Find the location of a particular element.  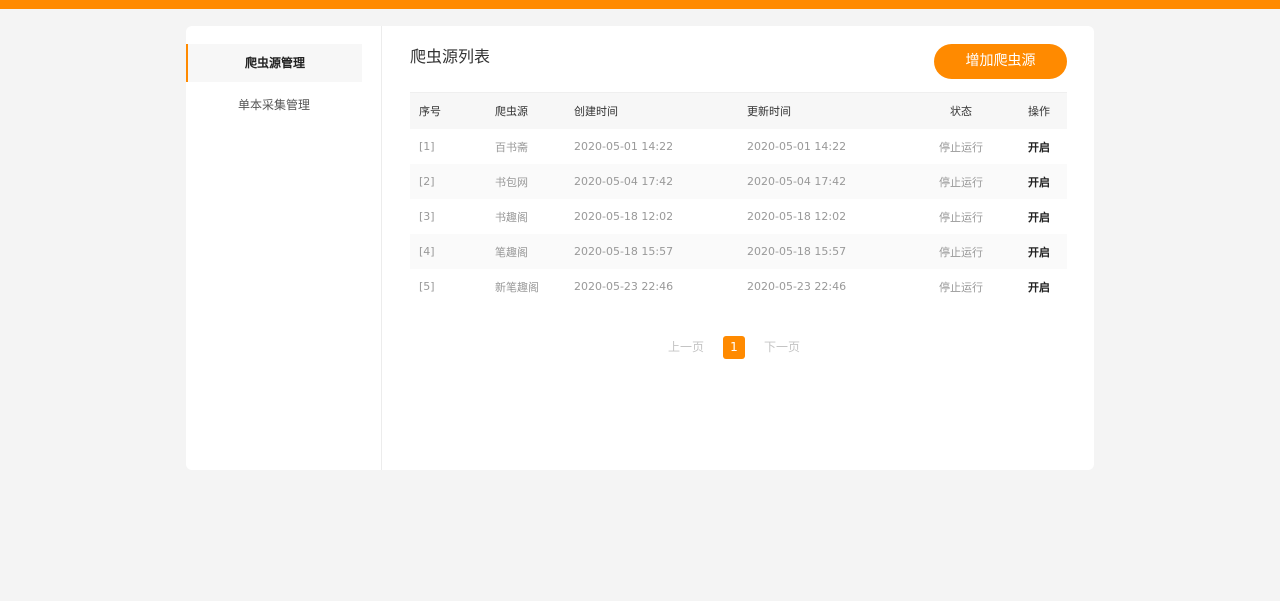

prev-page-button: 上一页 is located at coordinates (686, 347).